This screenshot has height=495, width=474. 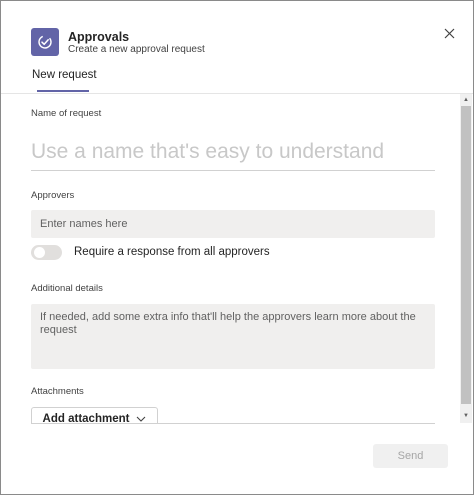 What do you see at coordinates (64, 75) in the screenshot?
I see `tab-new-request: New request` at bounding box center [64, 75].